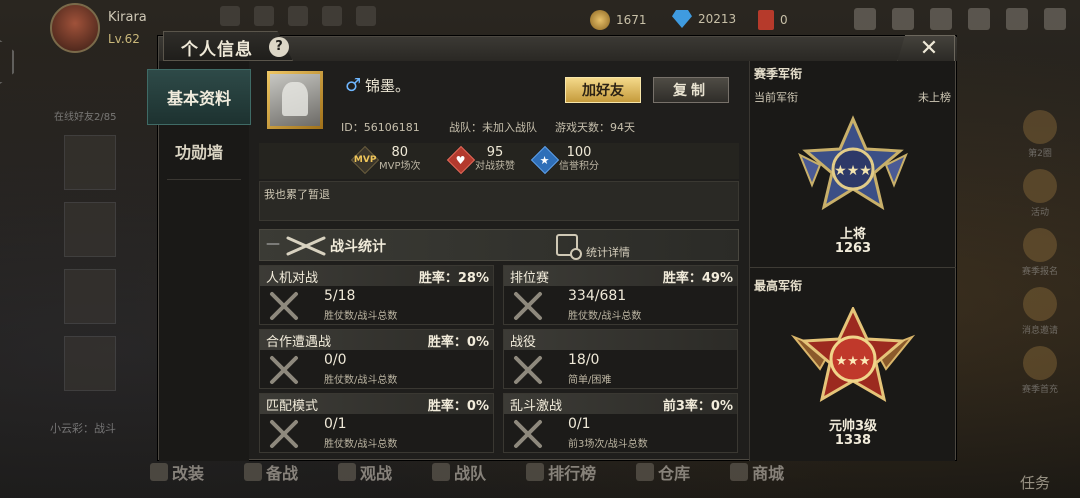  I want to click on card-title: 排位赛, so click(530, 278).